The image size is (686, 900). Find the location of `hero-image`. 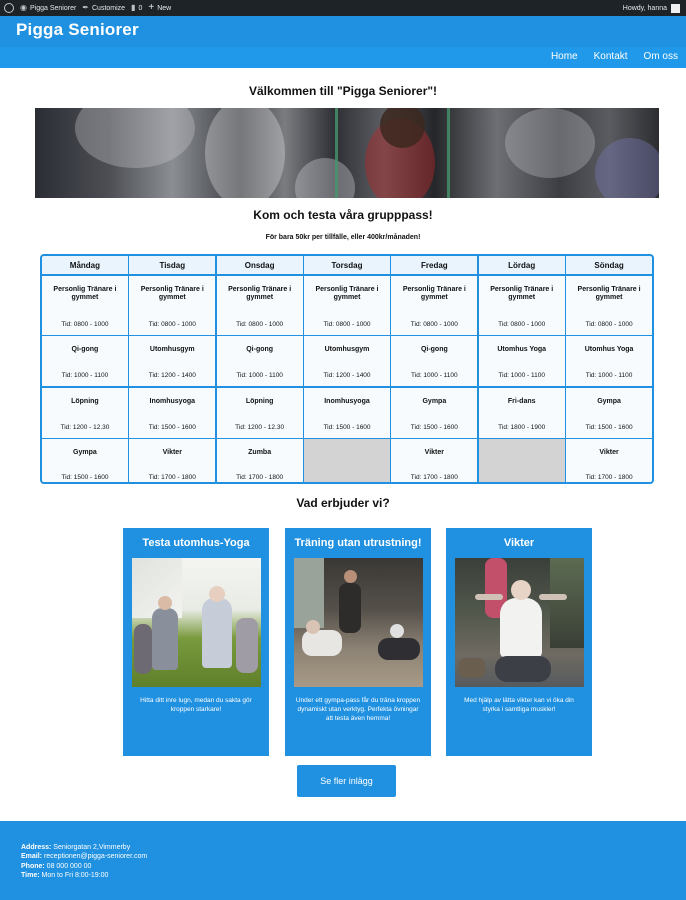

hero-image is located at coordinates (347, 153).